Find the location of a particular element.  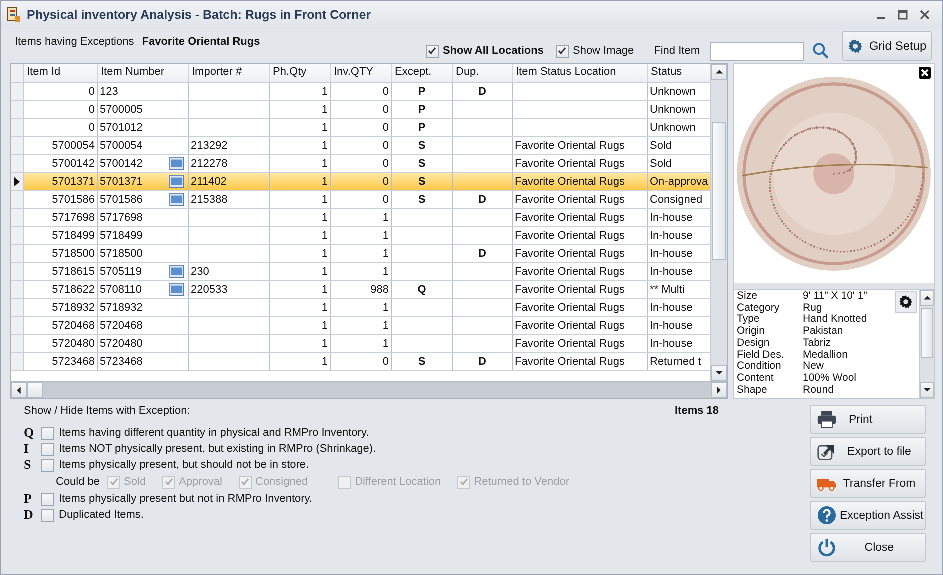

option-label: Show Image is located at coordinates (603, 51).